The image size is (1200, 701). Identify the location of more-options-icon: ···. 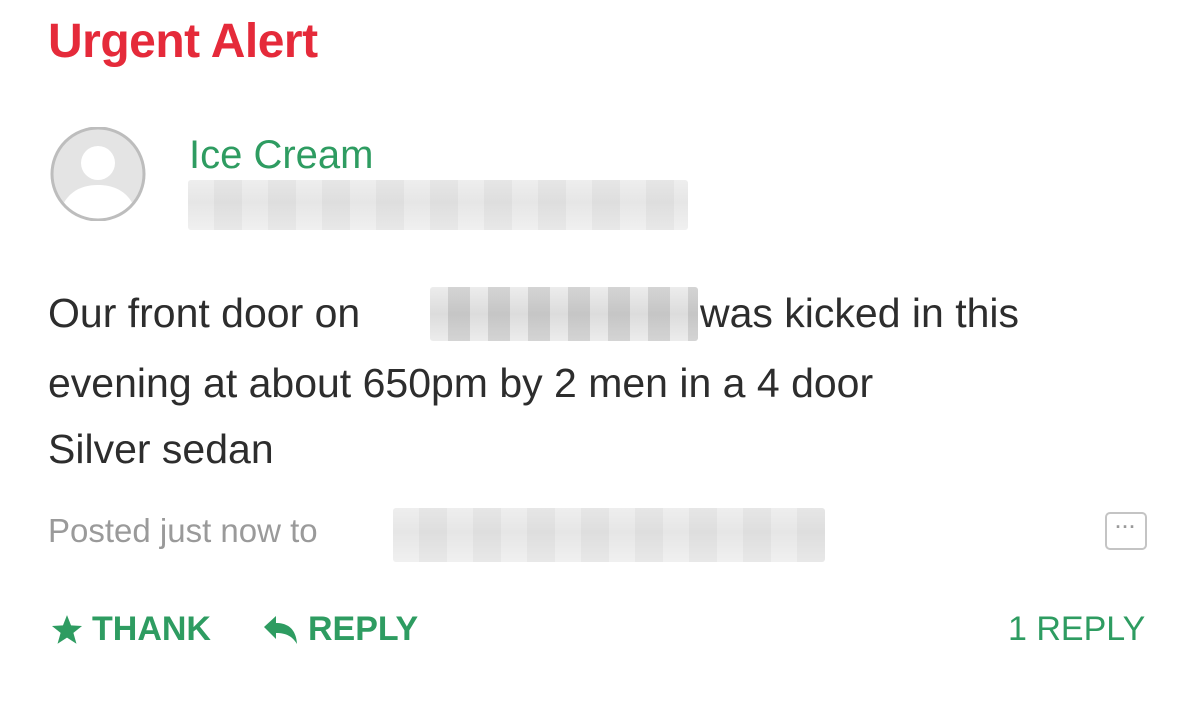
(1126, 527).